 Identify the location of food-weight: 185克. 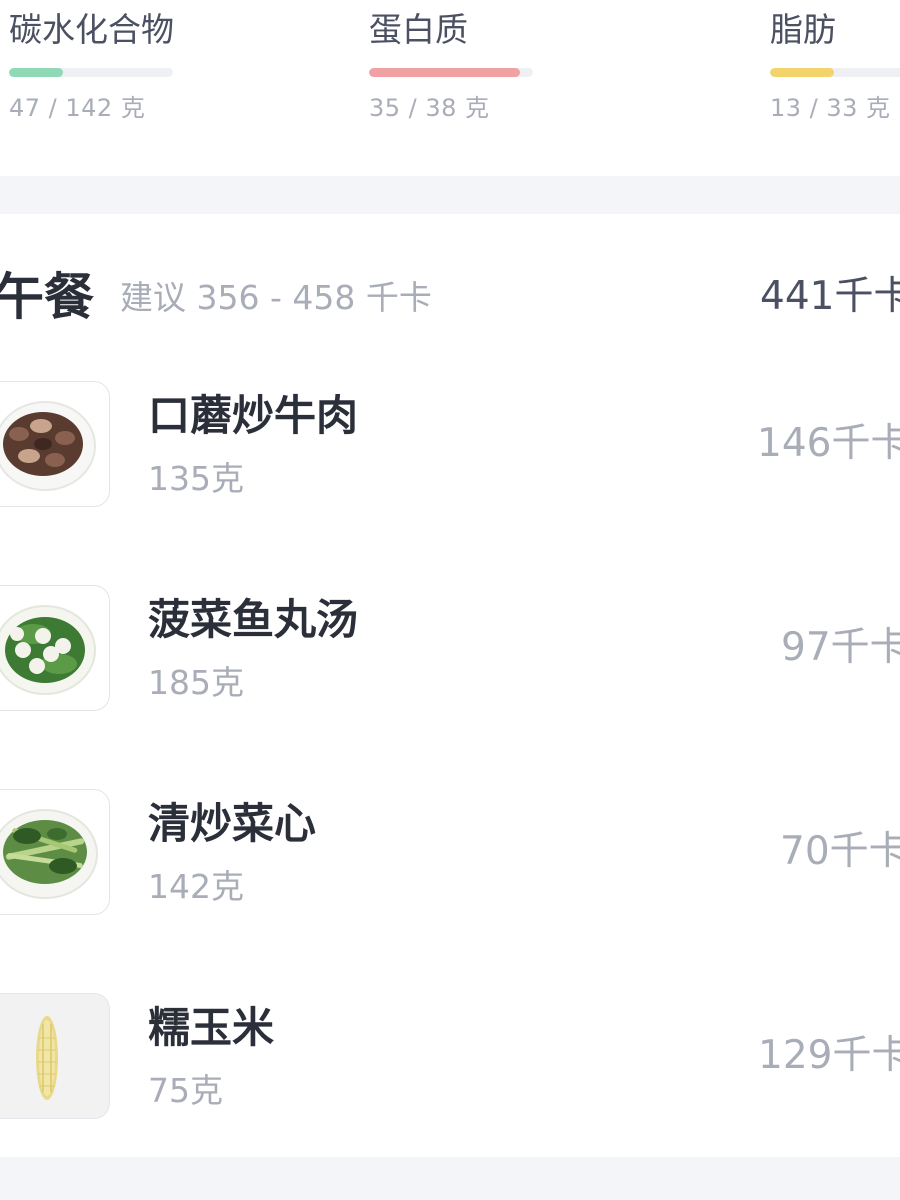
(196, 682).